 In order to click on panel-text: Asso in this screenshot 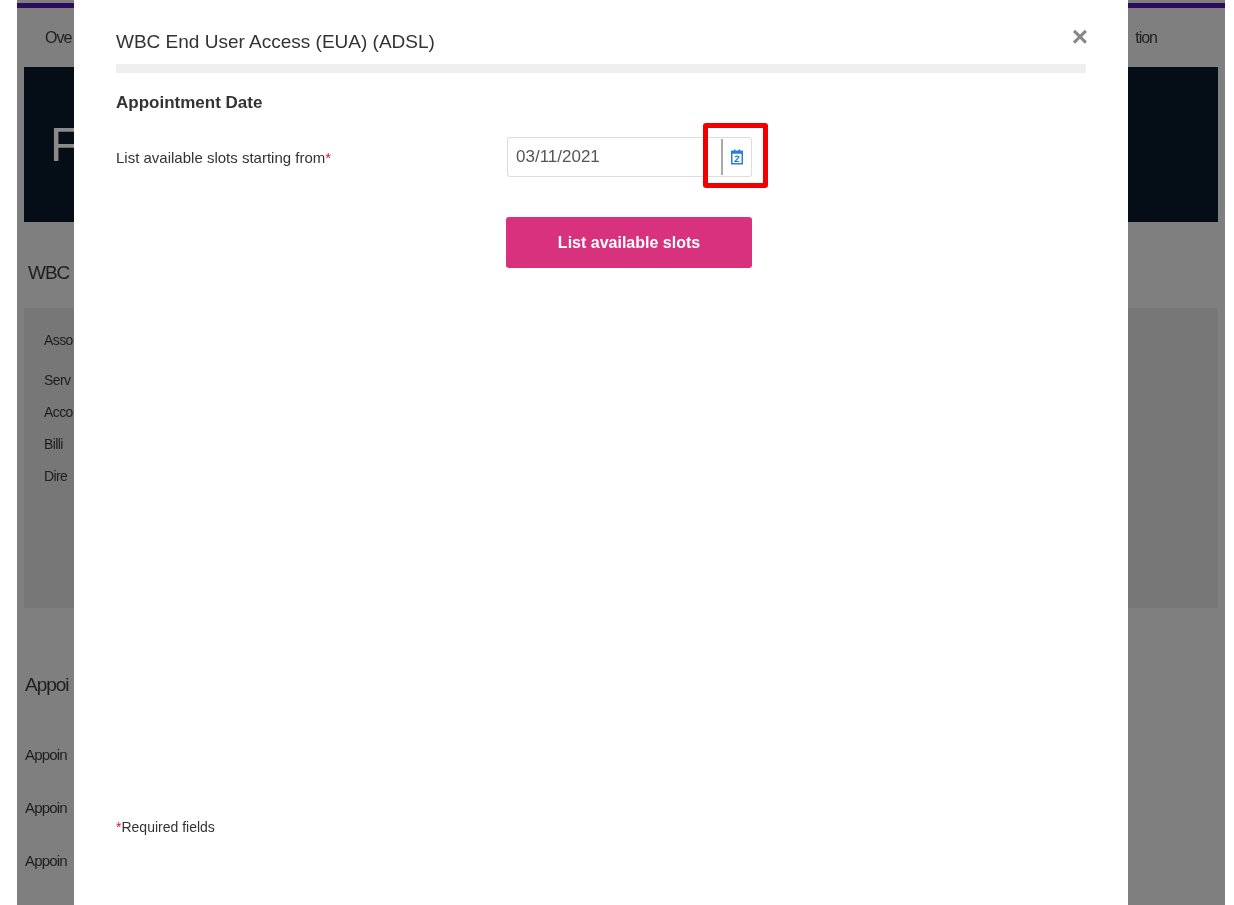, I will do `click(58, 340)`.